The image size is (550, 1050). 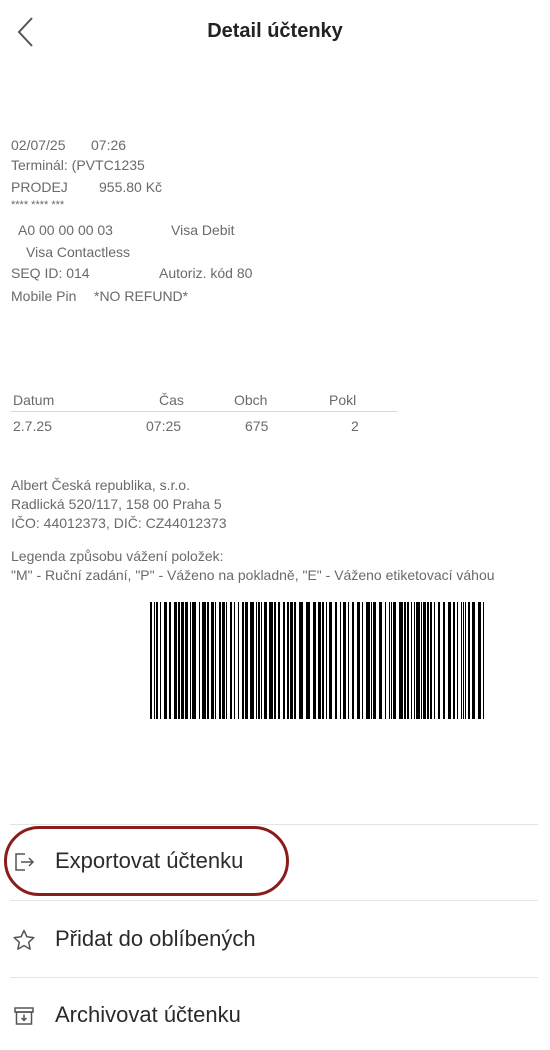 I want to click on archive-receipt-button: Archivovat účtenku, so click(x=275, y=1016).